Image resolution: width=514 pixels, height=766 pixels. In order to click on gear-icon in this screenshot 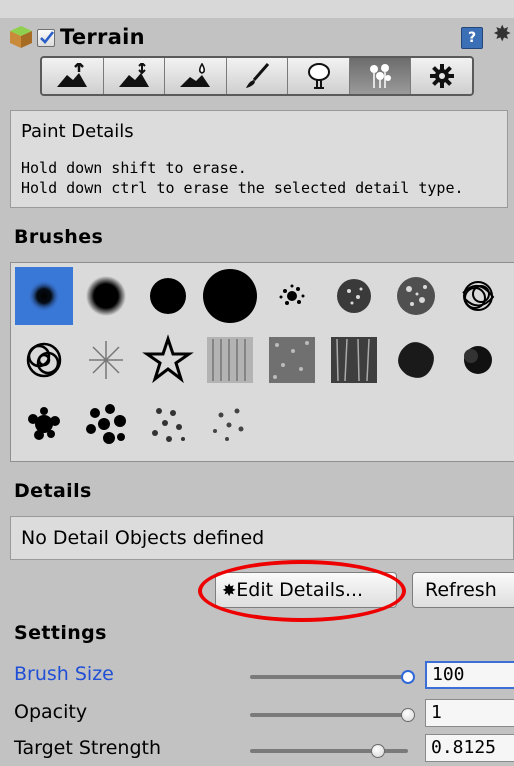, I will do `click(441, 76)`.